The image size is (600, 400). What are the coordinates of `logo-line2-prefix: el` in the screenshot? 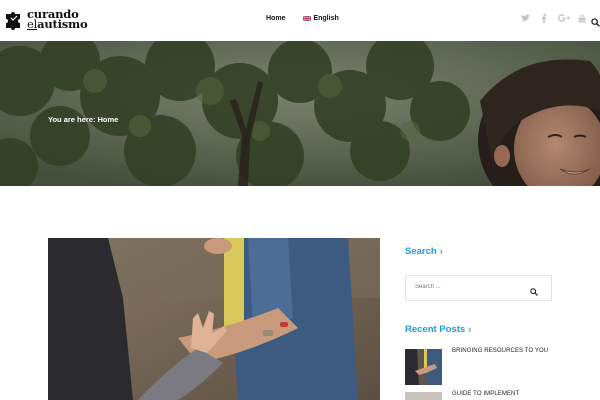 It's located at (32, 24).